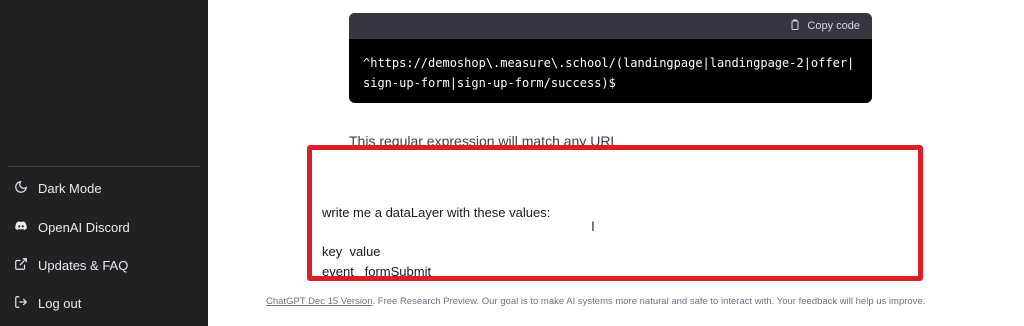 The height and width of the screenshot is (326, 1024). What do you see at coordinates (21, 227) in the screenshot?
I see `discord-icon` at bounding box center [21, 227].